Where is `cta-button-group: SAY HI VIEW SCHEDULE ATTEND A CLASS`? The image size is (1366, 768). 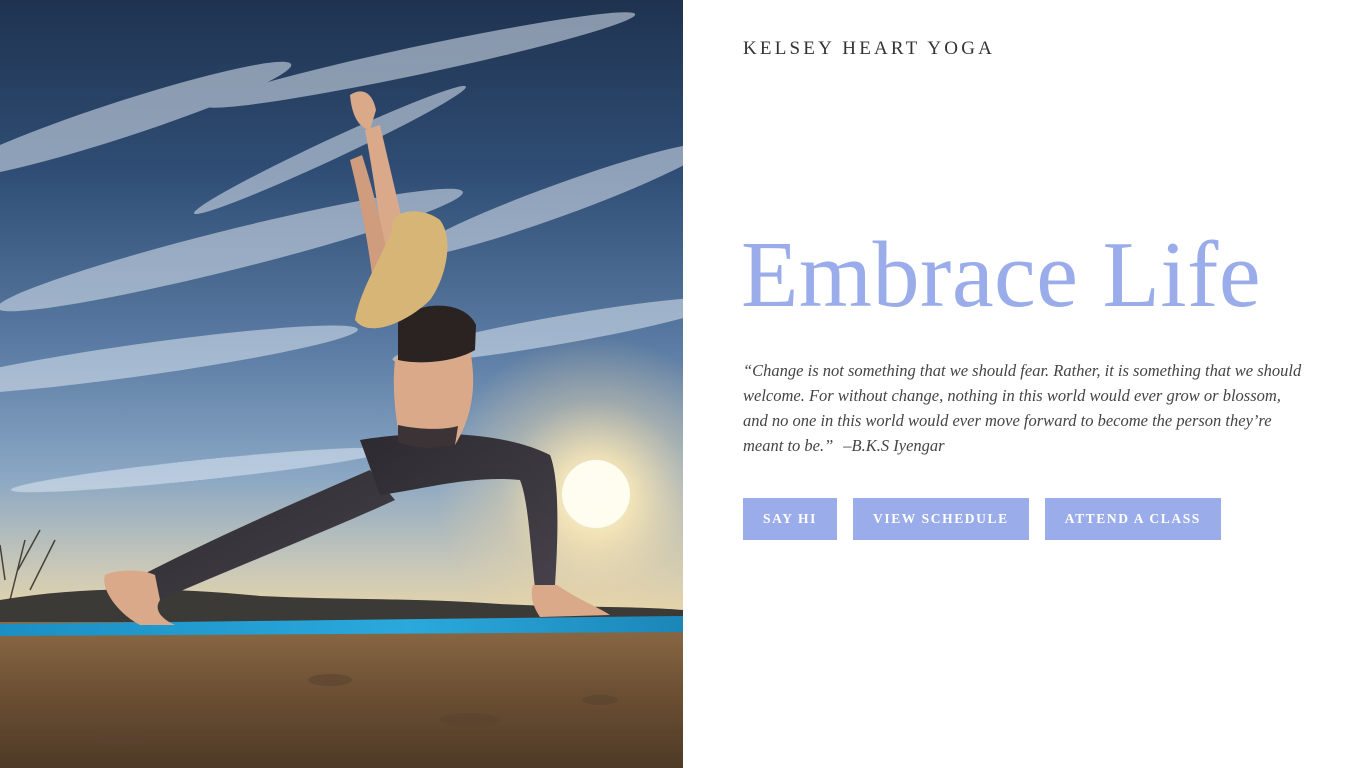
cta-button-group: SAY HI VIEW SCHEDULE ATTEND A CLASS is located at coordinates (982, 519).